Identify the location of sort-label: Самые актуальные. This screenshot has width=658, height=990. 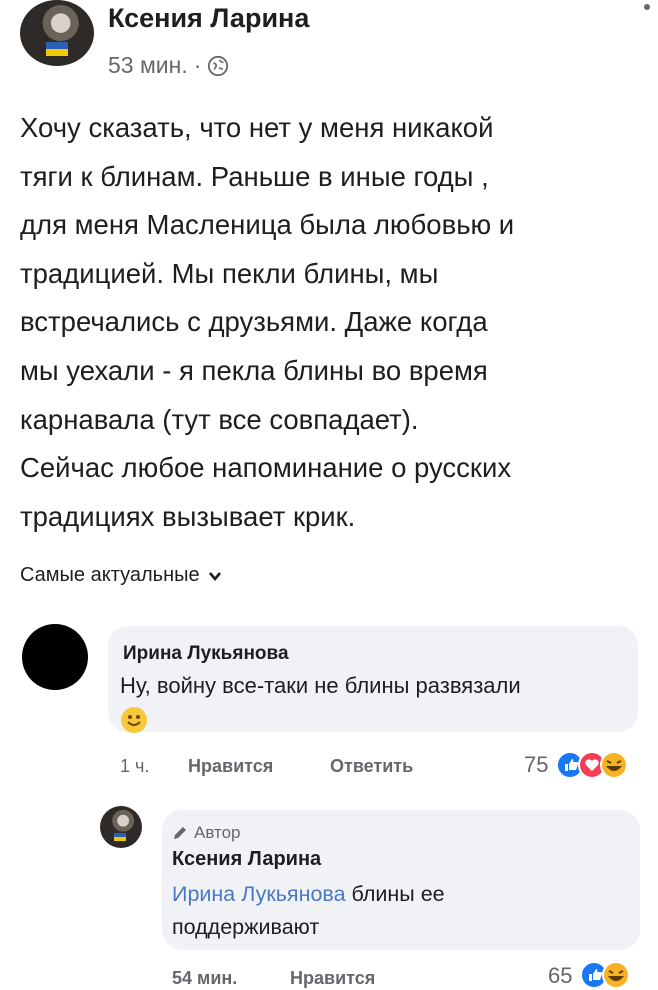
(110, 575).